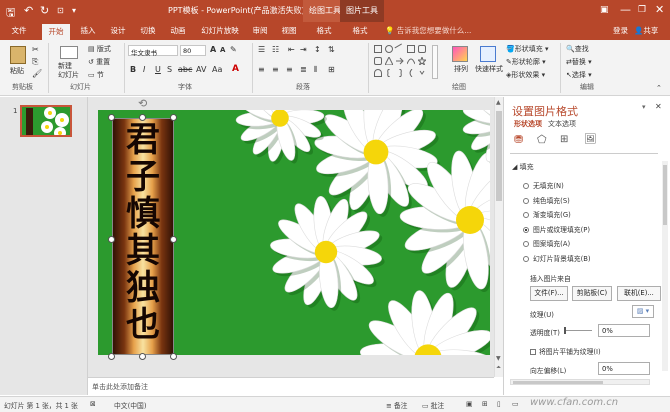  Describe the element at coordinates (291, 385) in the screenshot. I see `notes-pane: 单击此处添加备注` at that location.